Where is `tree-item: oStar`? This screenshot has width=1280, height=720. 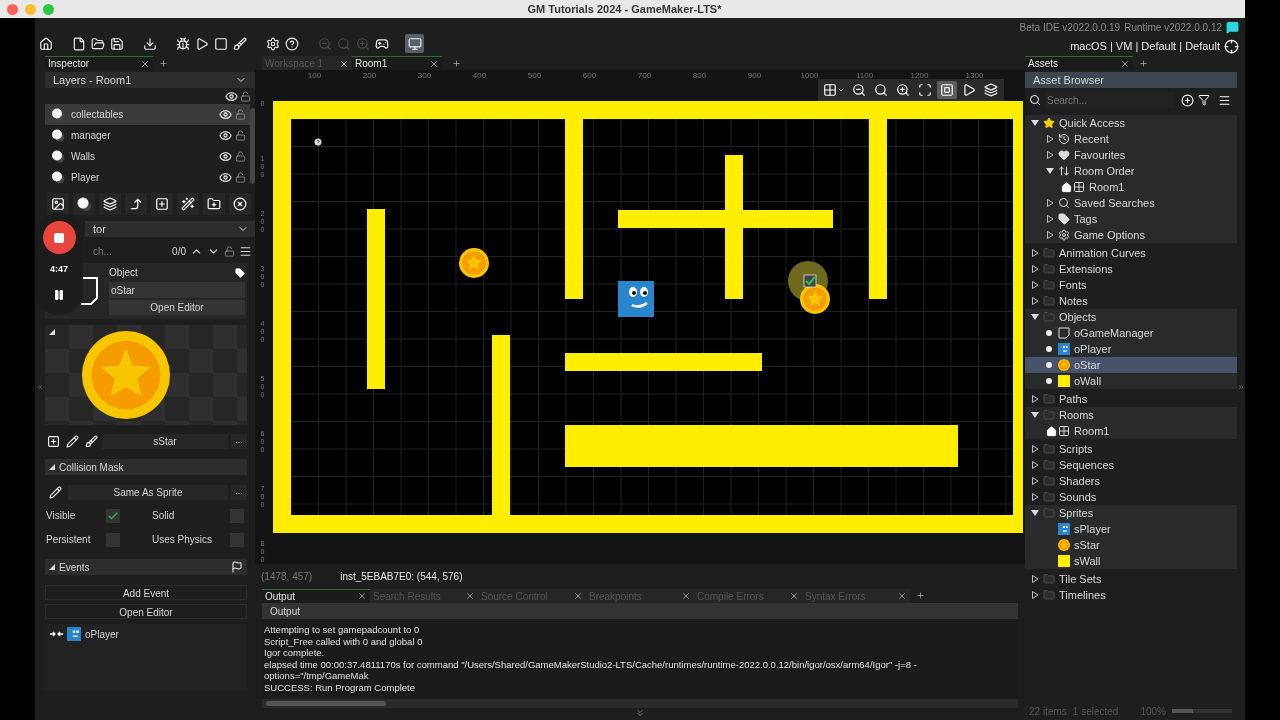
tree-item: oStar is located at coordinates (1131, 365).